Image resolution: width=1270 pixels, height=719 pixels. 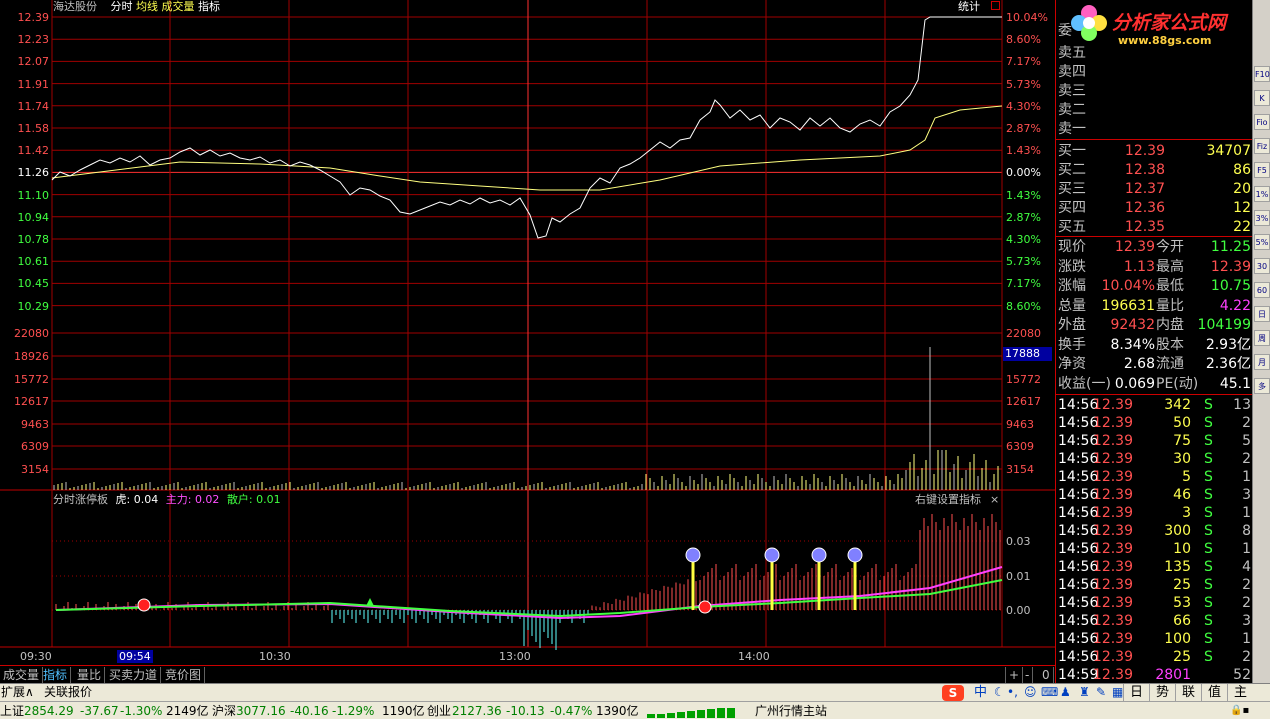 I want to click on tab-indicator-bottom: 指标, so click(x=56, y=675).